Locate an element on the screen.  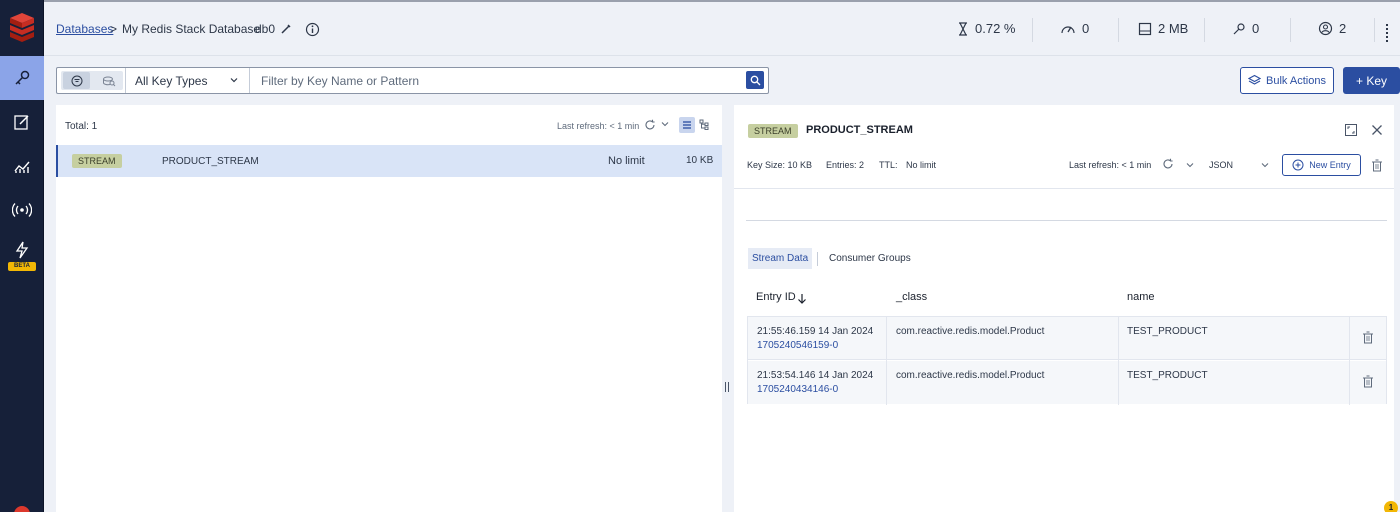
stat-ops: 0 is located at coordinates (1074, 28).